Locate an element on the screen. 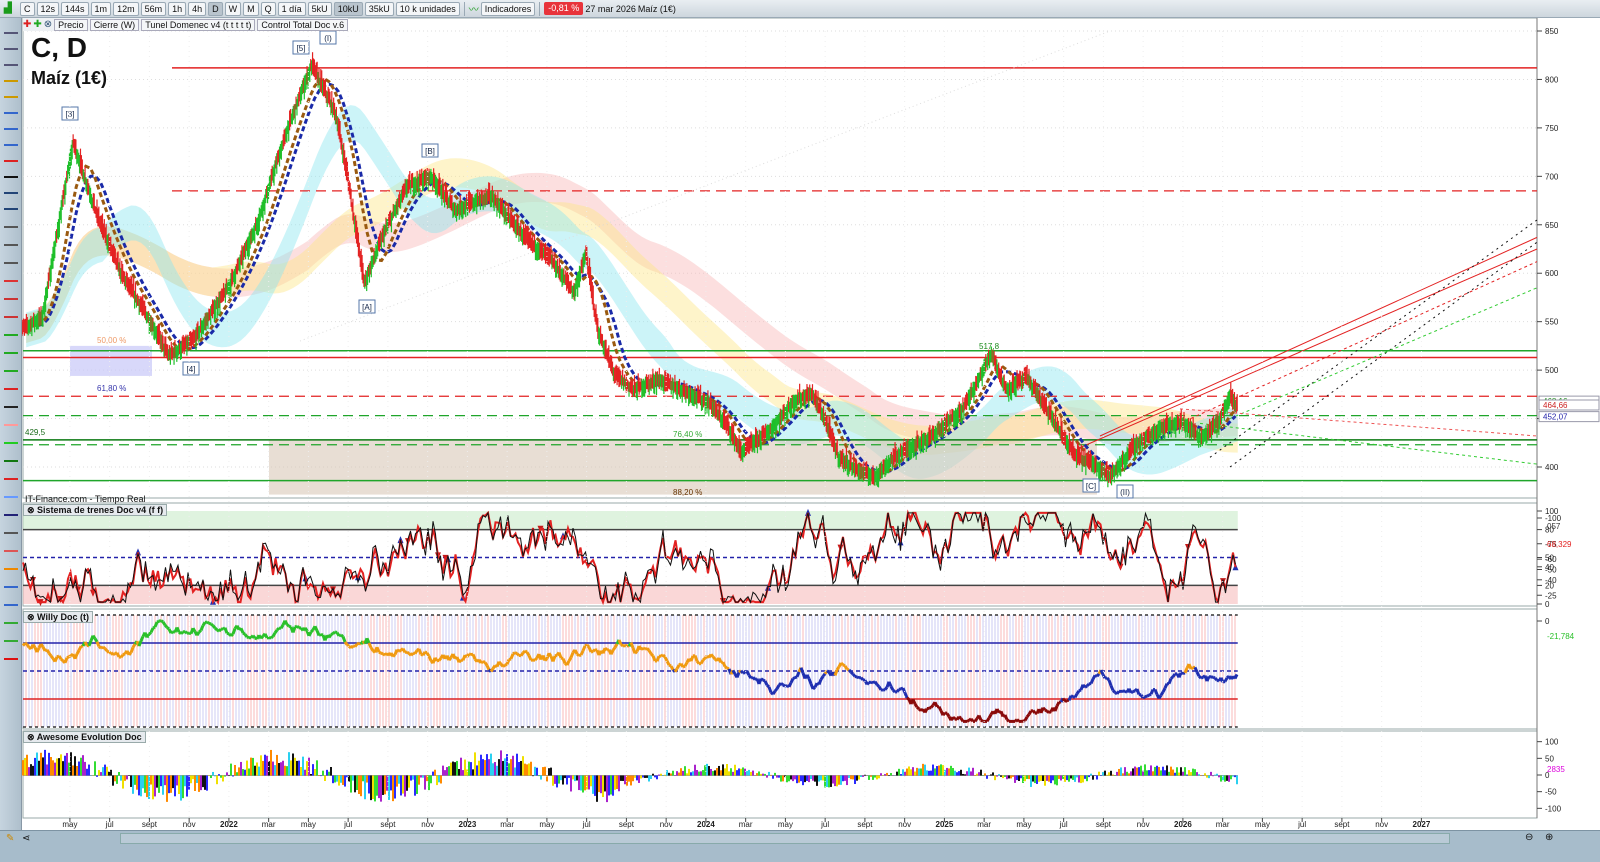 The height and width of the screenshot is (862, 1600). add-green-icon: ✚ is located at coordinates (37, 24).